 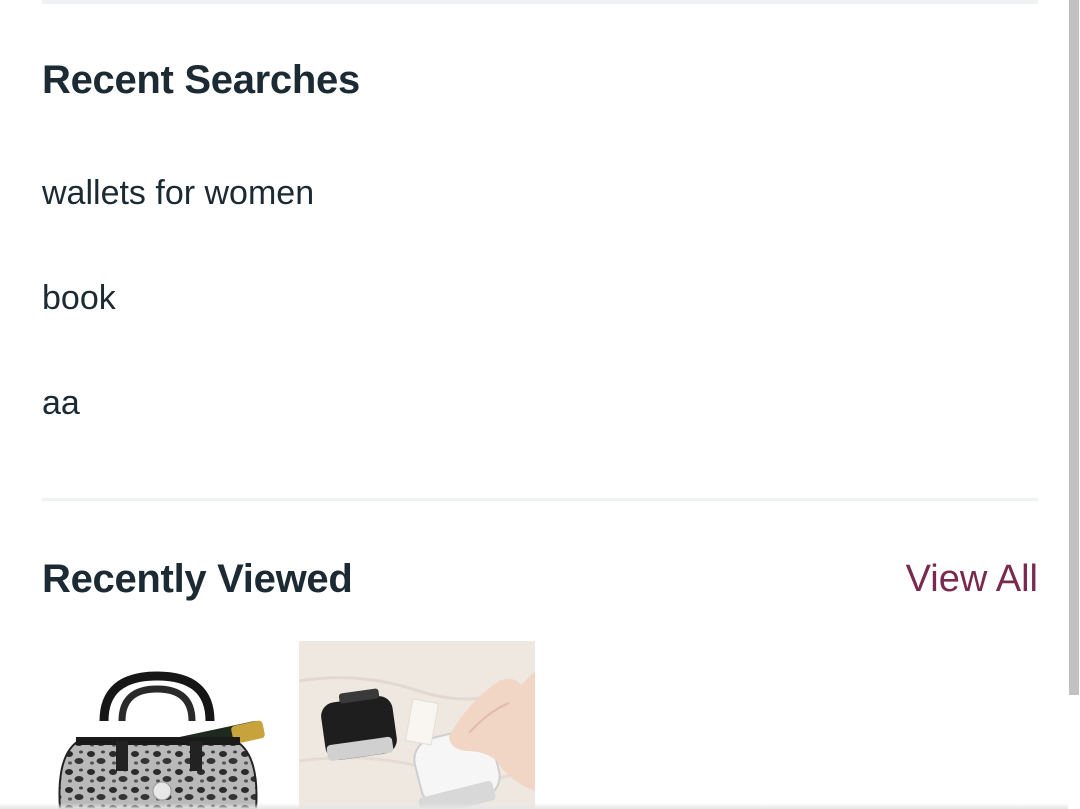 I want to click on recent-search-item: aa, so click(x=178, y=438).